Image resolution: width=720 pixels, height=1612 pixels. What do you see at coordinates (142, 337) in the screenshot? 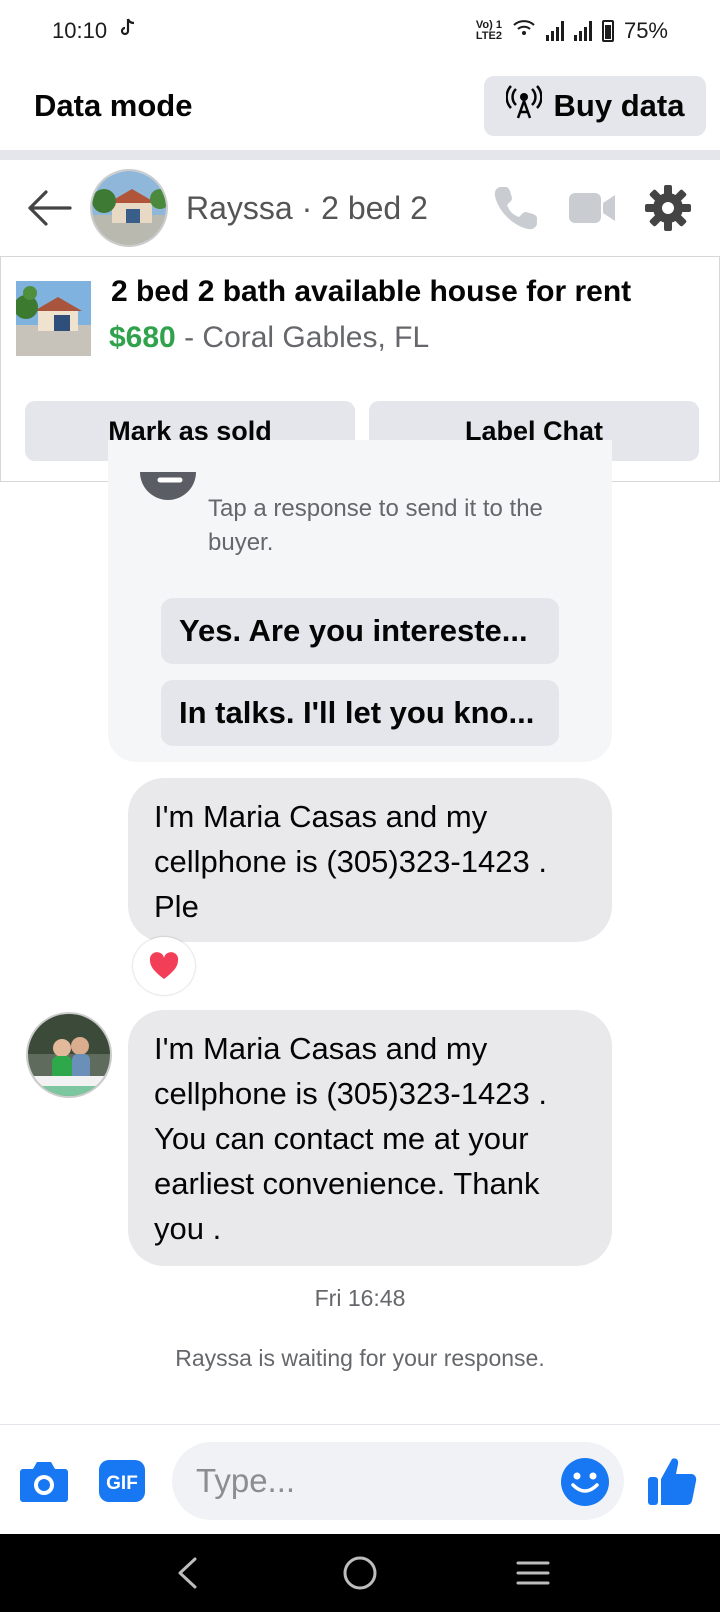
I see `listing-price: $680` at bounding box center [142, 337].